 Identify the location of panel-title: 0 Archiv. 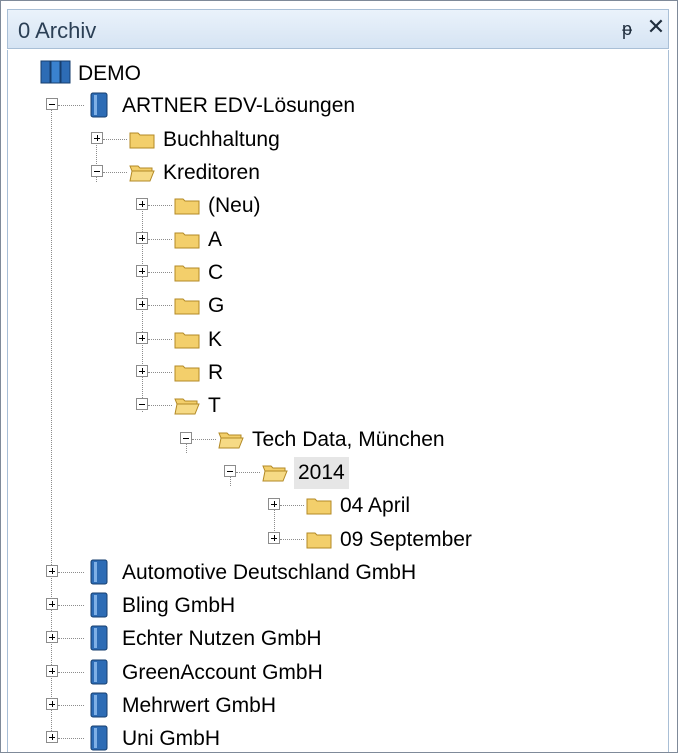
(57, 30).